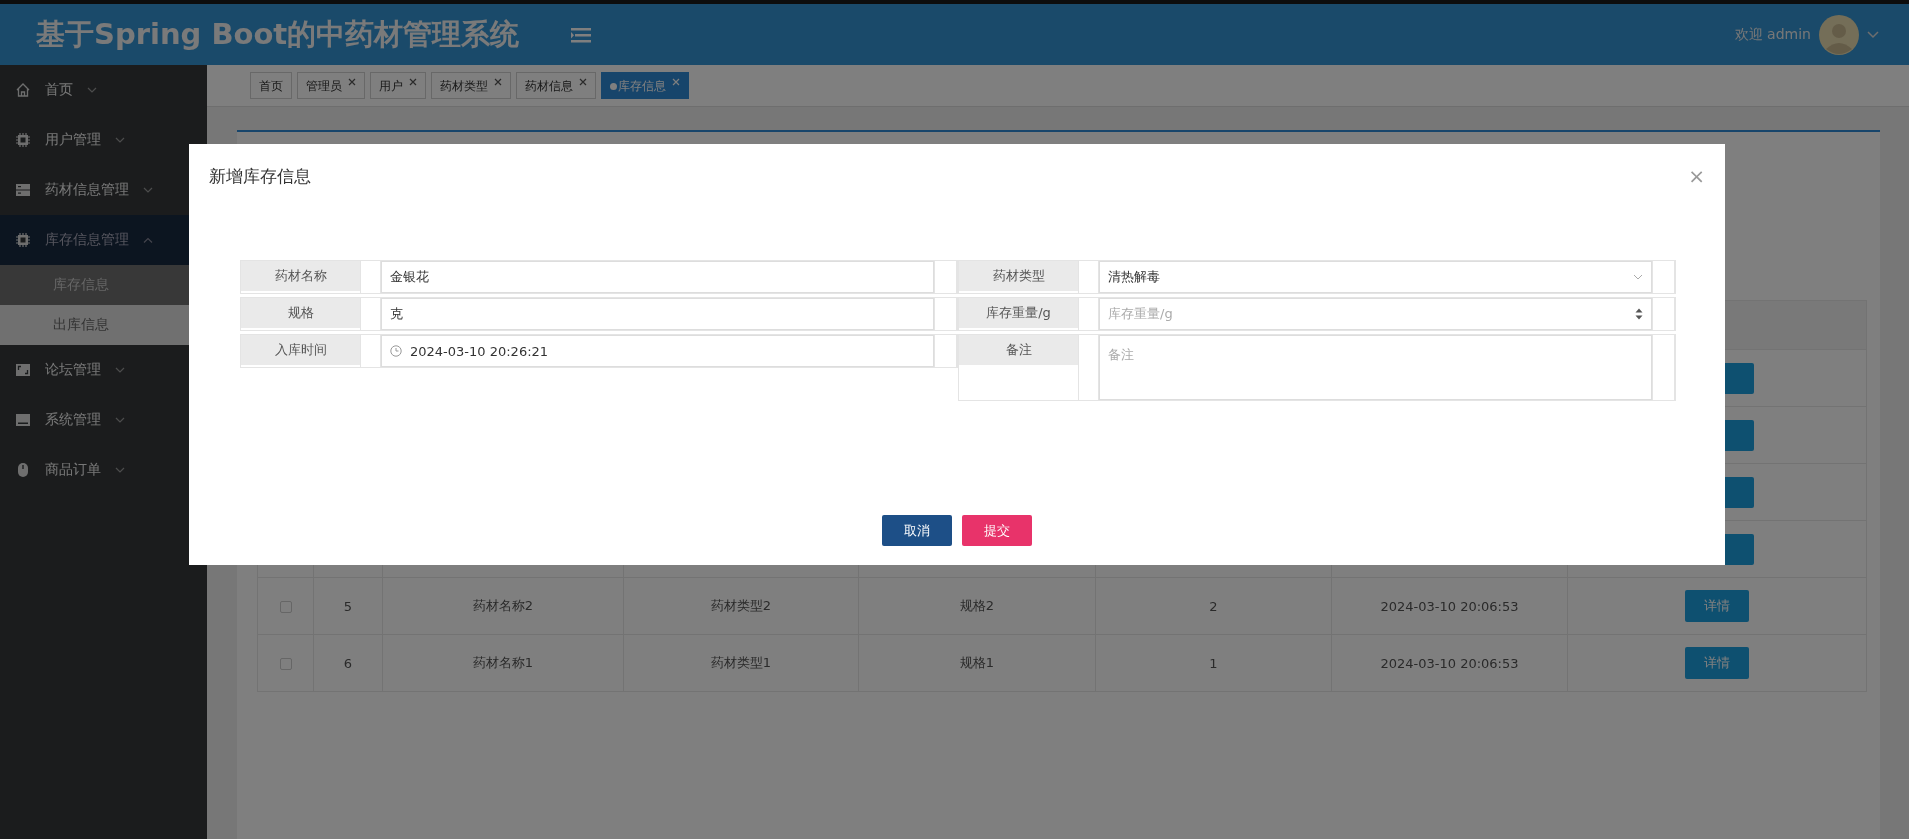 Image resolution: width=1909 pixels, height=839 pixels. Describe the element at coordinates (1375, 314) in the screenshot. I see `number-field: 库存重量/g` at that location.